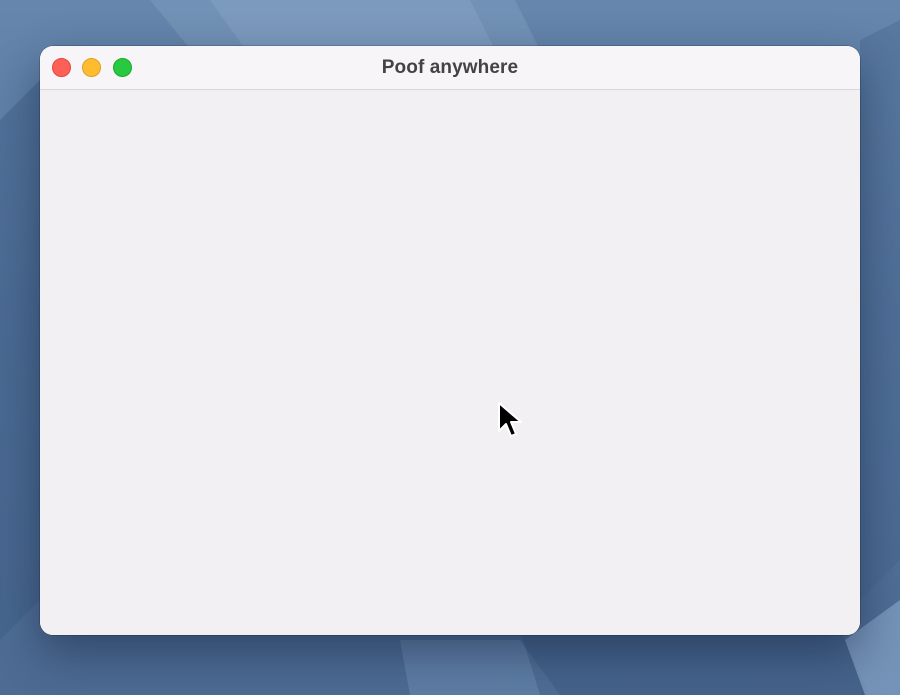 This screenshot has width=900, height=695. I want to click on window-title: Poof anywhere, so click(450, 67).